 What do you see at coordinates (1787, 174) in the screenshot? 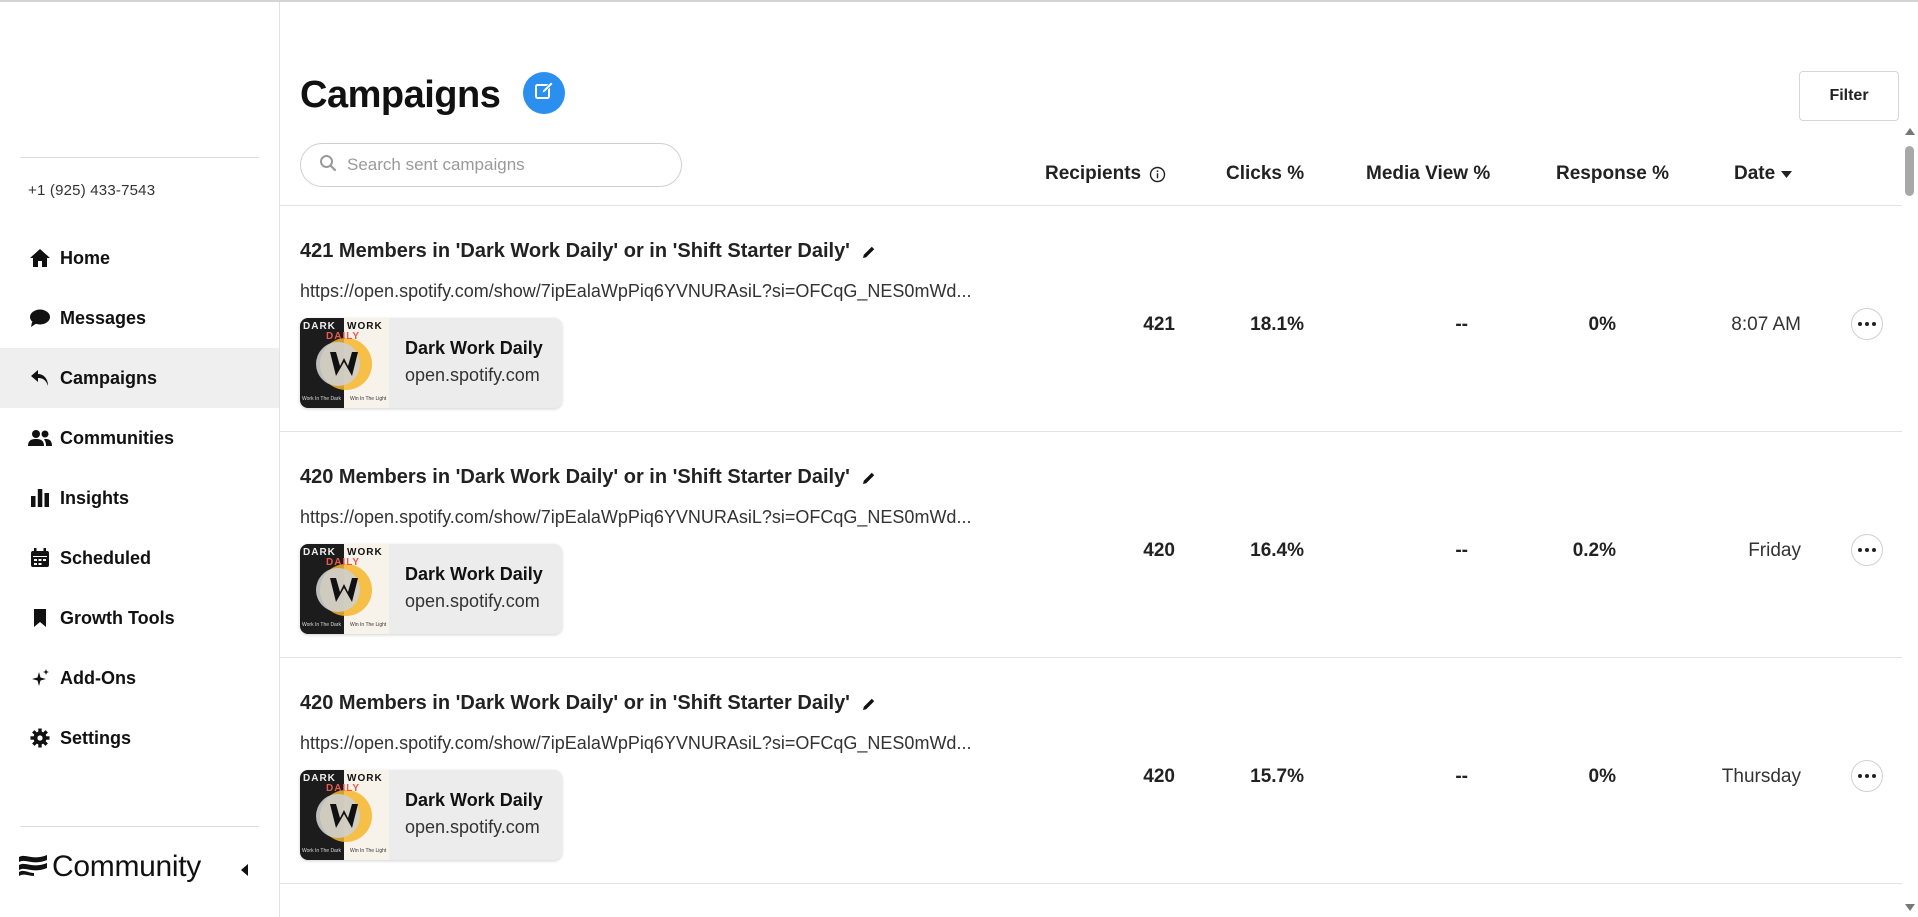
I see `sort-descending-icon` at bounding box center [1787, 174].